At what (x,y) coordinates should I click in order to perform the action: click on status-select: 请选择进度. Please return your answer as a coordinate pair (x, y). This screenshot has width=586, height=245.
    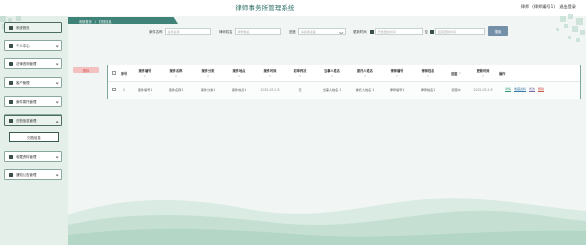
    Looking at the image, I should click on (321, 31).